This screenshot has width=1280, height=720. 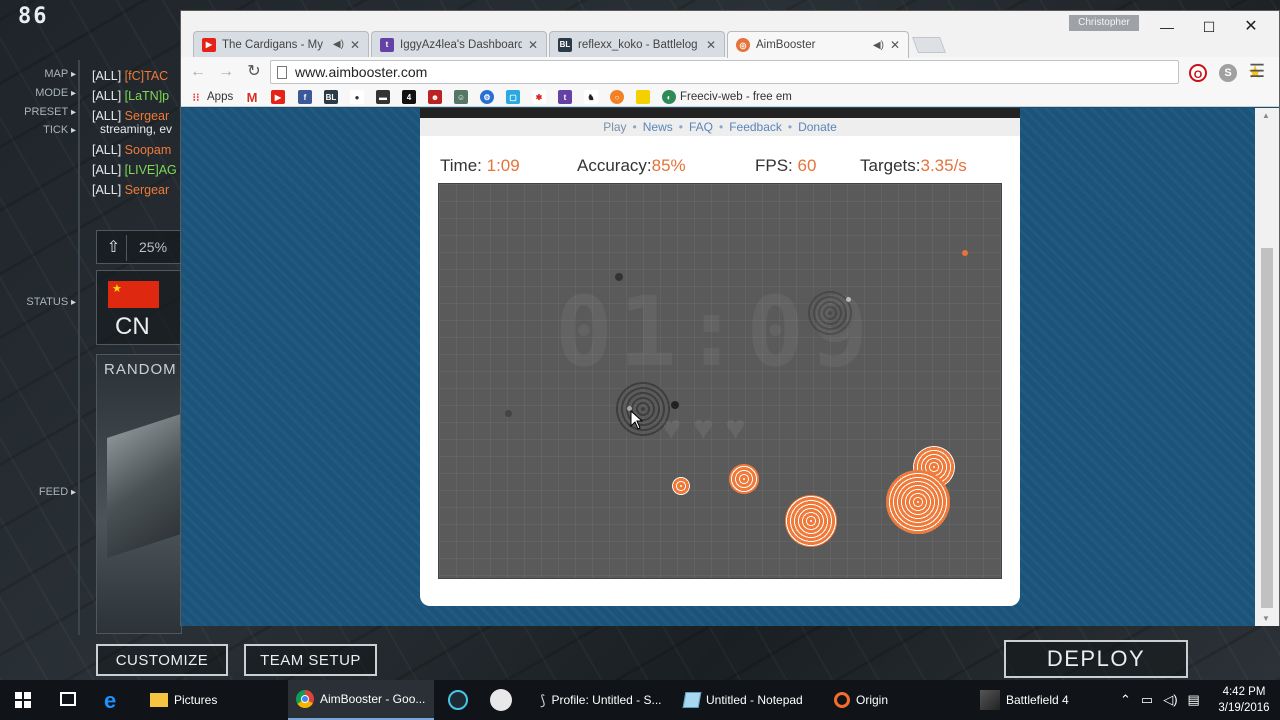 What do you see at coordinates (513, 97) in the screenshot?
I see `chat-icon: ▢` at bounding box center [513, 97].